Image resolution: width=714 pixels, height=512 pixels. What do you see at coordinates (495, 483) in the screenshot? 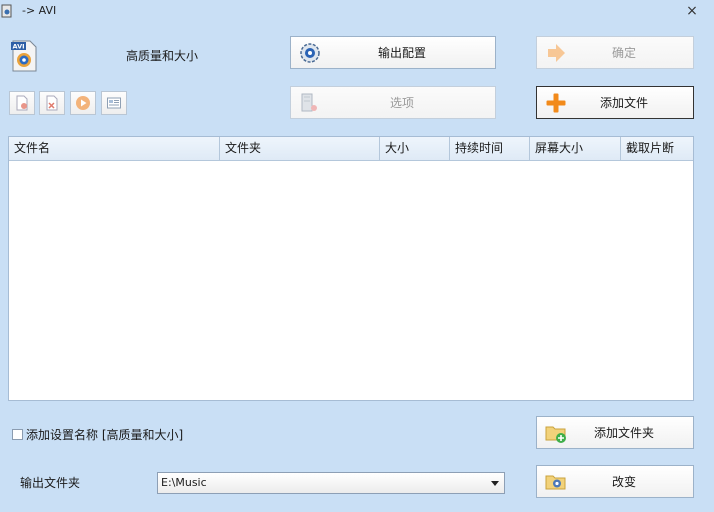
I see `dropdown-arrow-icon` at bounding box center [495, 483].